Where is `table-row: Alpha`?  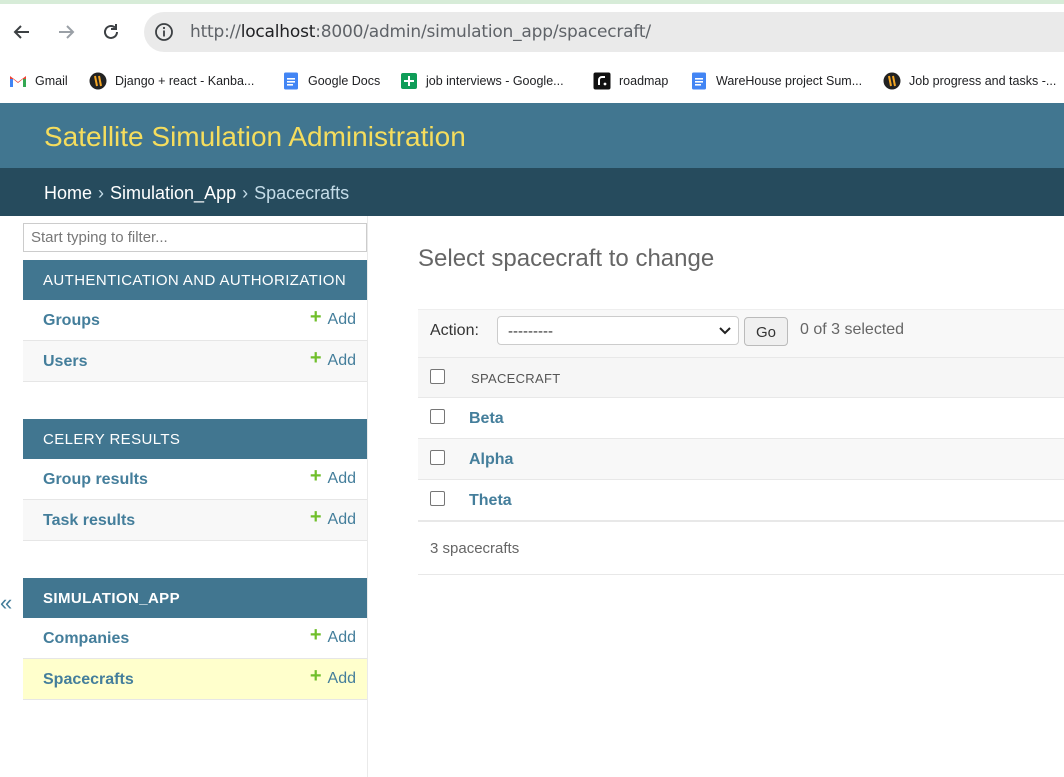 table-row: Alpha is located at coordinates (741, 459).